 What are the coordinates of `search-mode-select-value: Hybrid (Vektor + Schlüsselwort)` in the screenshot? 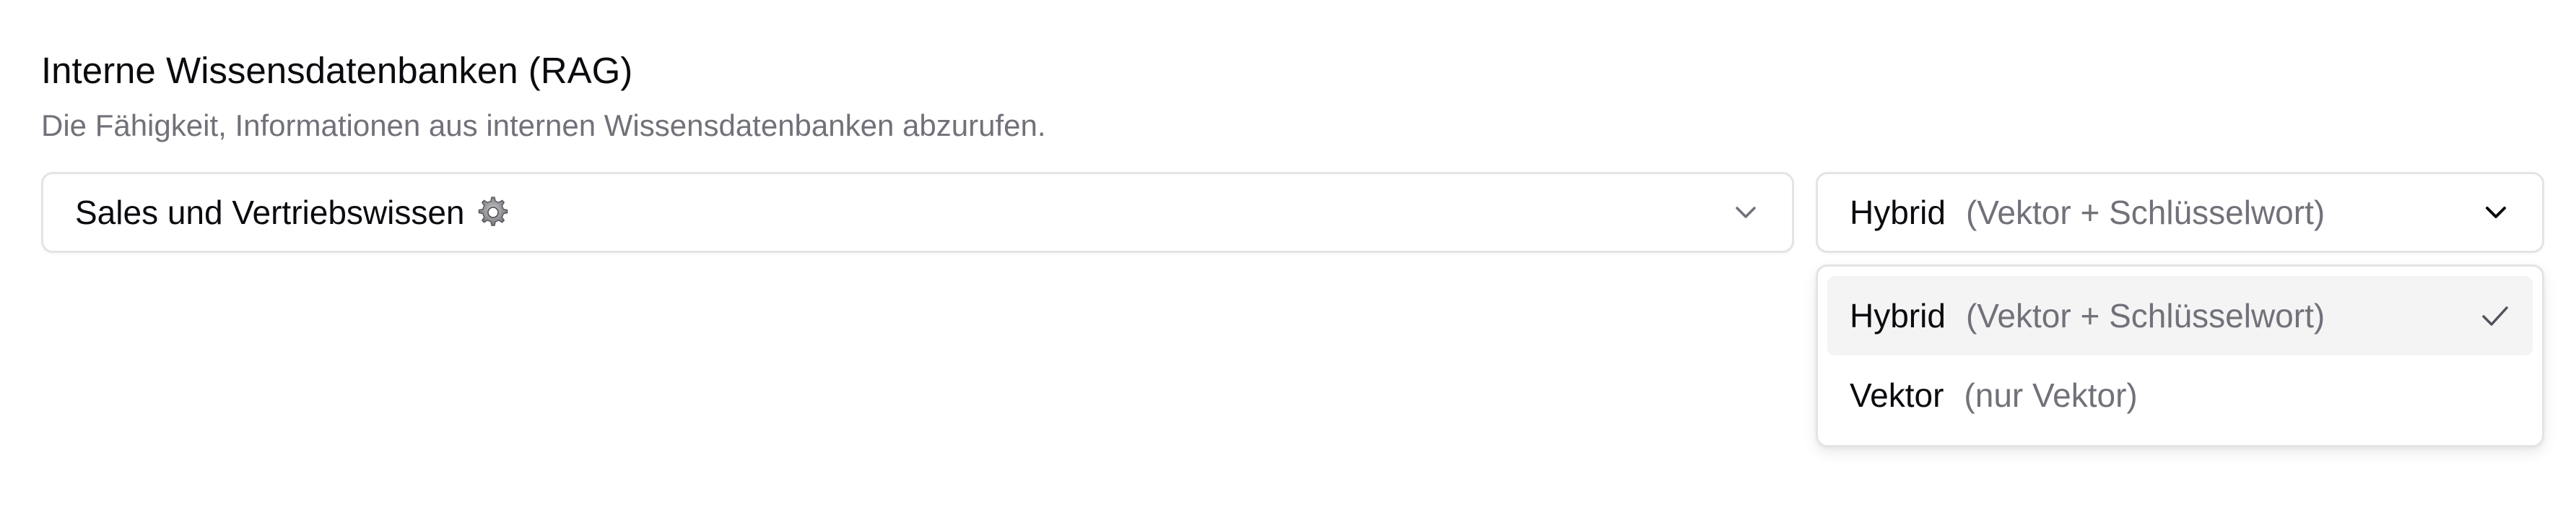 It's located at (2087, 212).